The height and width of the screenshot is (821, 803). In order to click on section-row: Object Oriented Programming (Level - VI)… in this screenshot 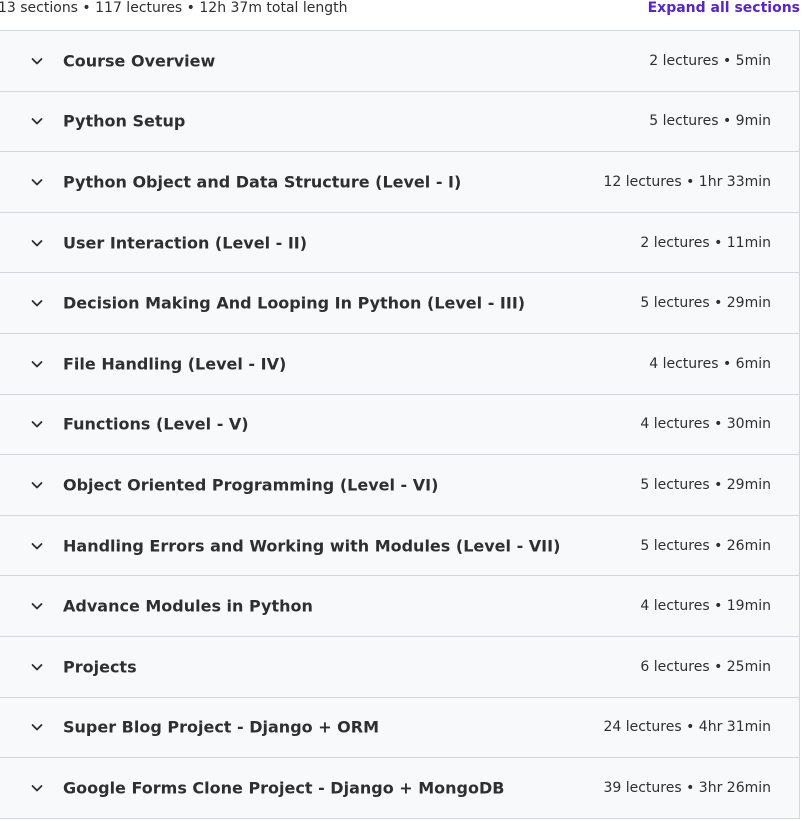, I will do `click(399, 485)`.